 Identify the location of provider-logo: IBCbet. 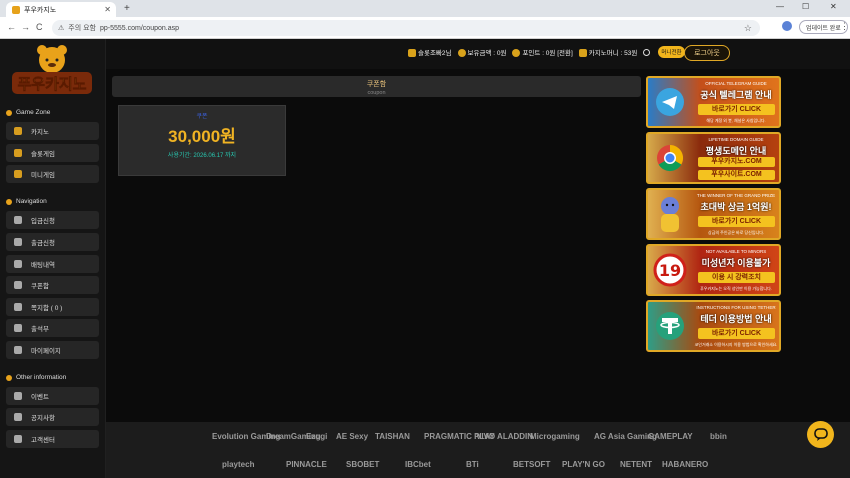
(418, 464).